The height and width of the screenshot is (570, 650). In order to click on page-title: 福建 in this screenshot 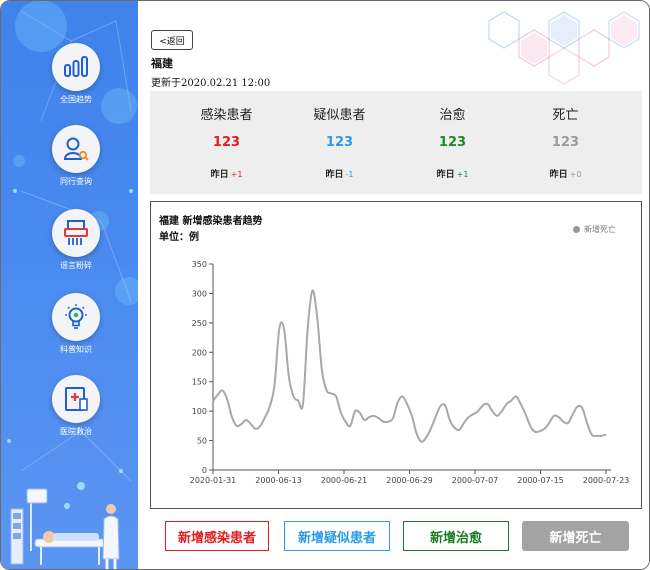, I will do `click(162, 63)`.